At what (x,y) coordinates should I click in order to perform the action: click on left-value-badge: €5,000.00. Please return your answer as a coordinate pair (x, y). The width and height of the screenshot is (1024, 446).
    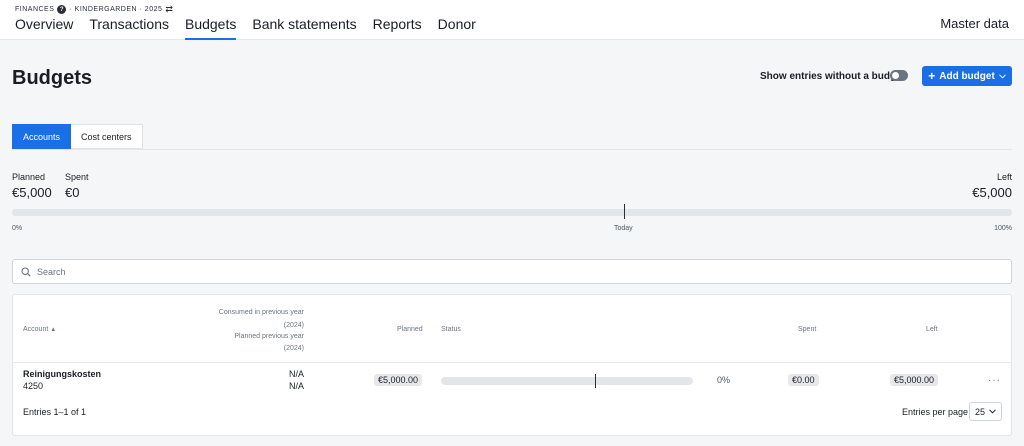
    Looking at the image, I should click on (914, 380).